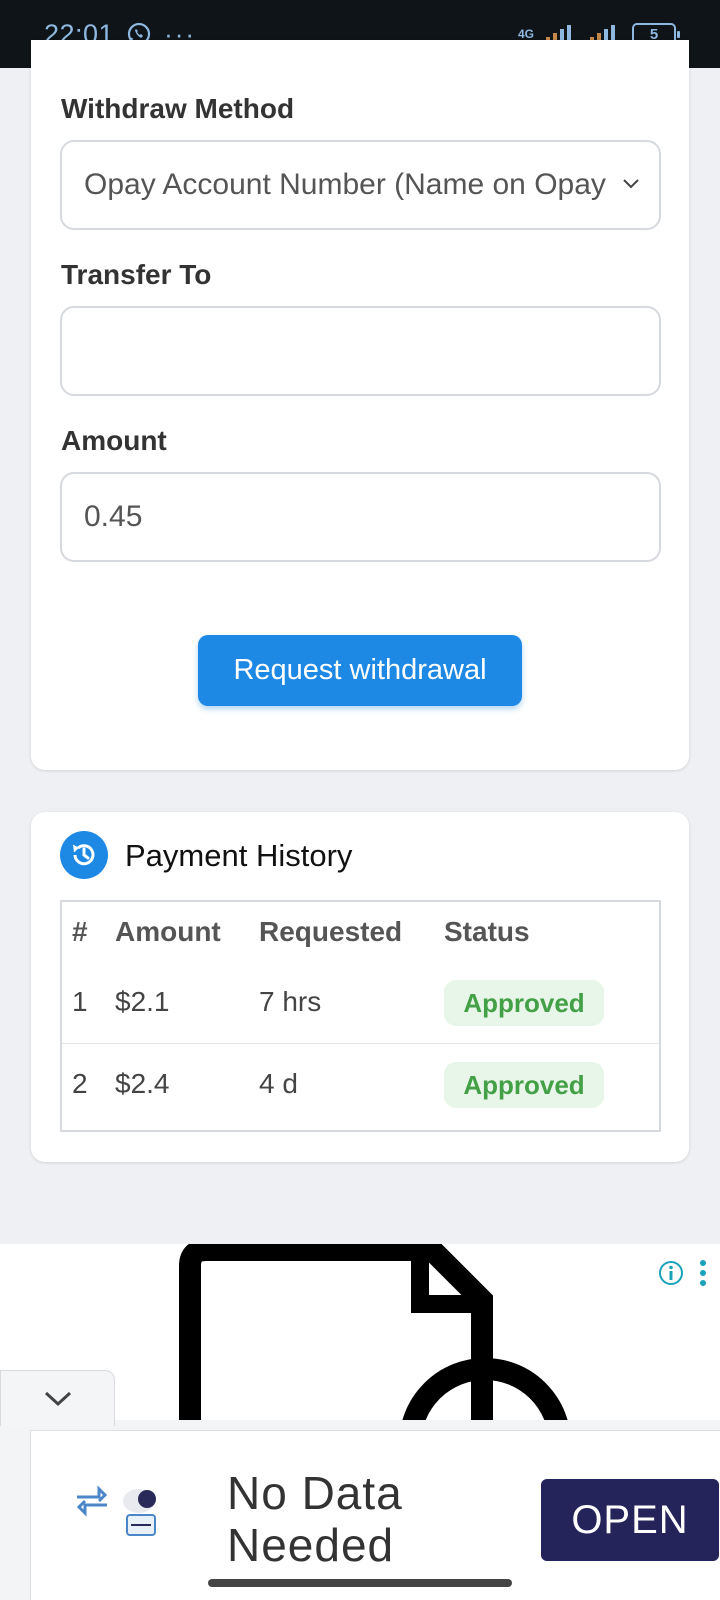  Describe the element at coordinates (525, 34) in the screenshot. I see `network-type: 4G` at that location.